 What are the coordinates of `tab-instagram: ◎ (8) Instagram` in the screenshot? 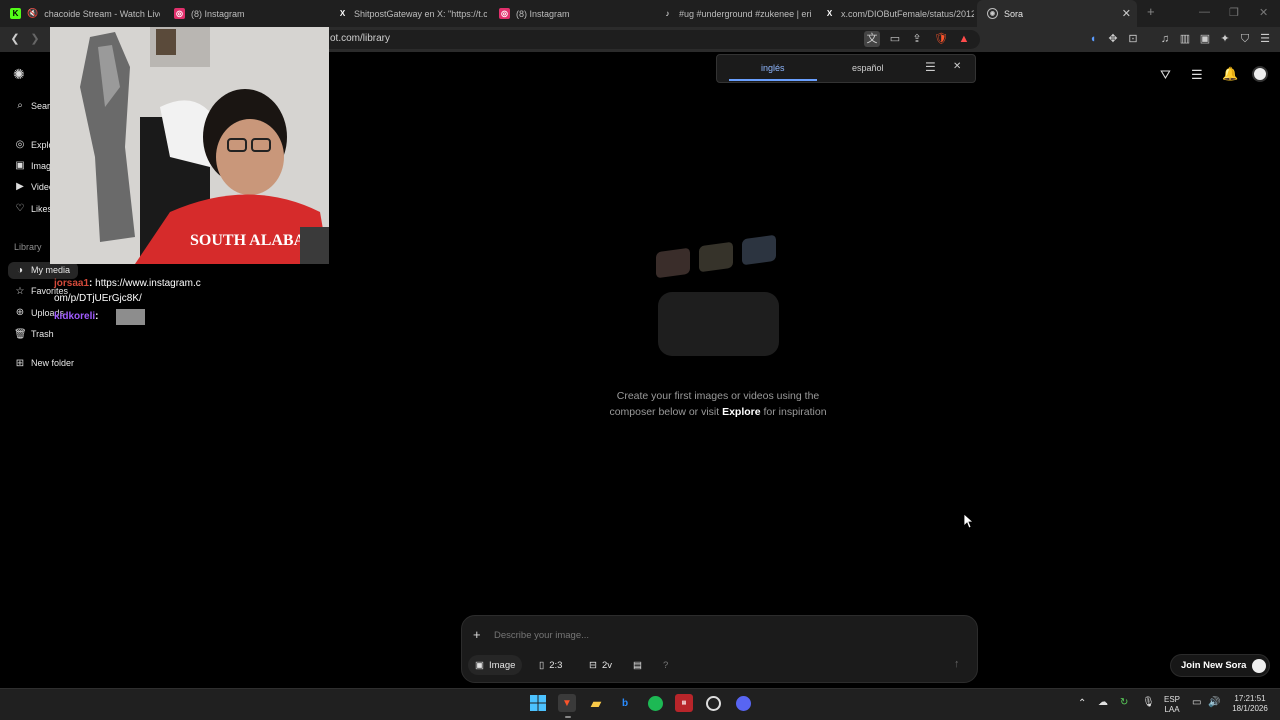 It's located at (244, 13).